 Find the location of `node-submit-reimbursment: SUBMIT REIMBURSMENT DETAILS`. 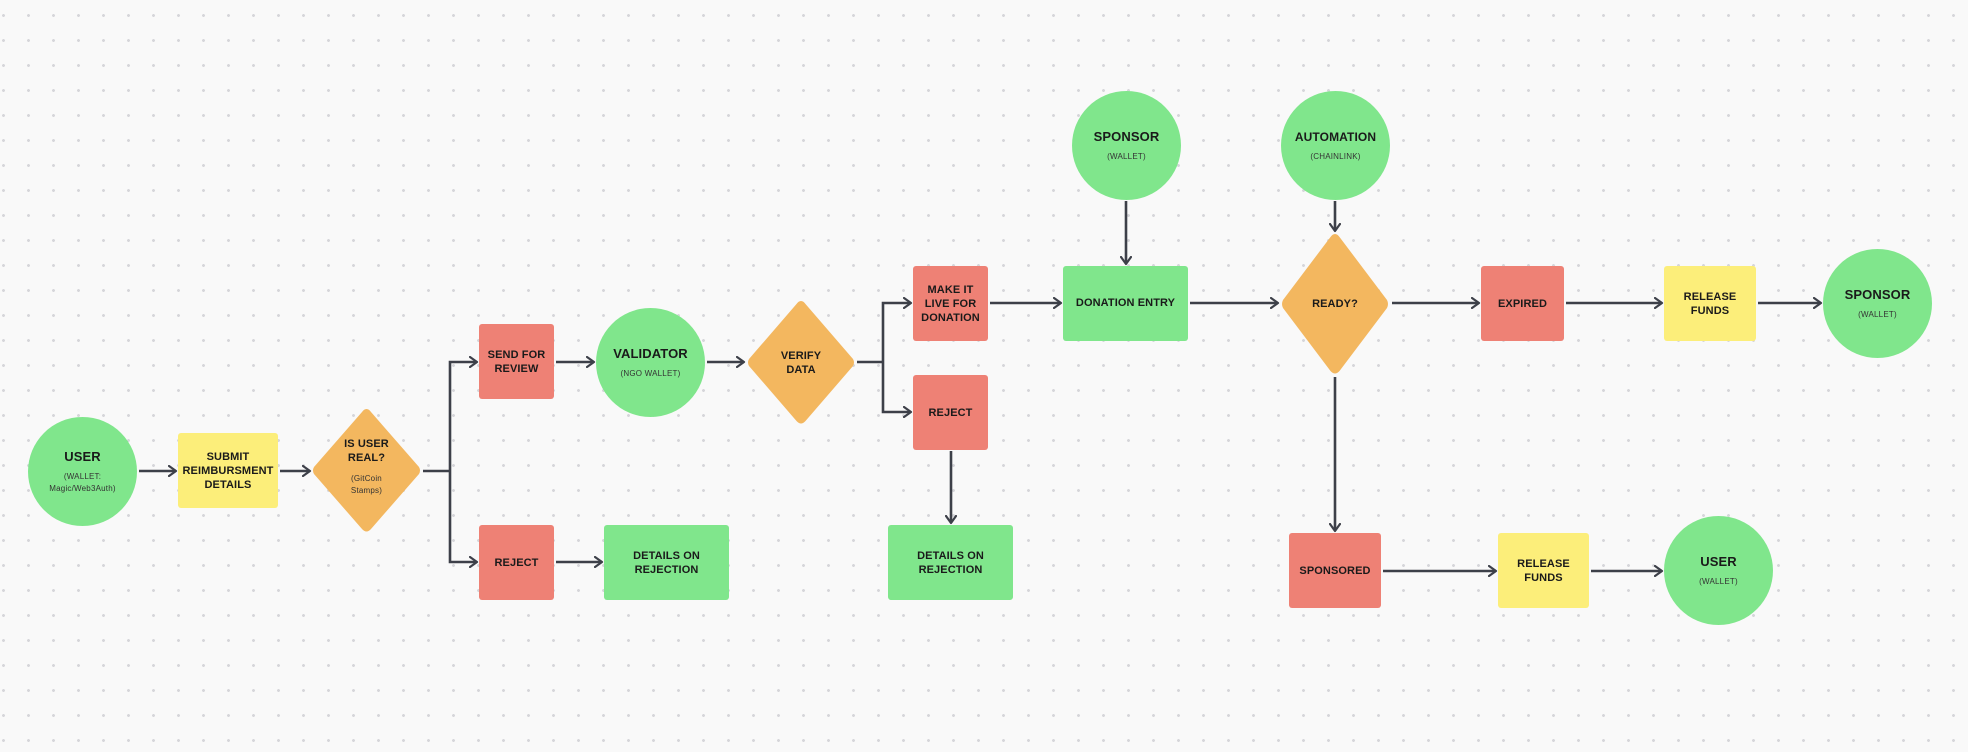

node-submit-reimbursment: SUBMIT REIMBURSMENT DETAILS is located at coordinates (228, 470).